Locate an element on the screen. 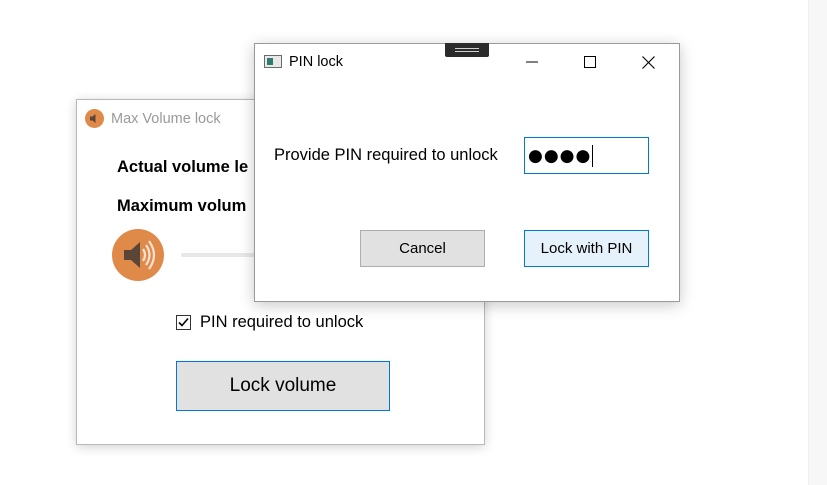 This screenshot has height=485, width=827. actual-volume-label: Actual volume le is located at coordinates (183, 167).